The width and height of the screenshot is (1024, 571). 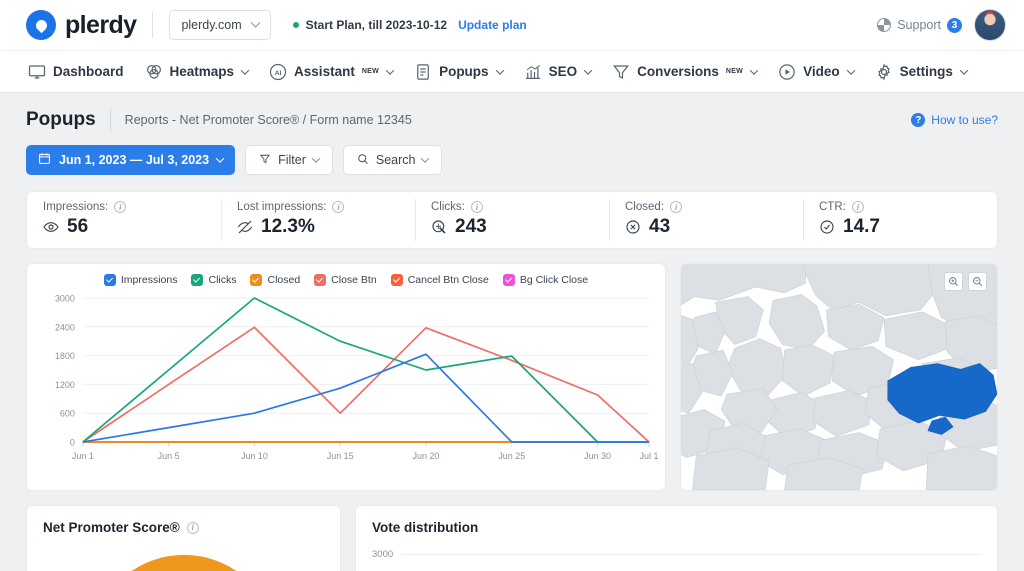 I want to click on legend-label: Bg Click Close, so click(x=554, y=280).